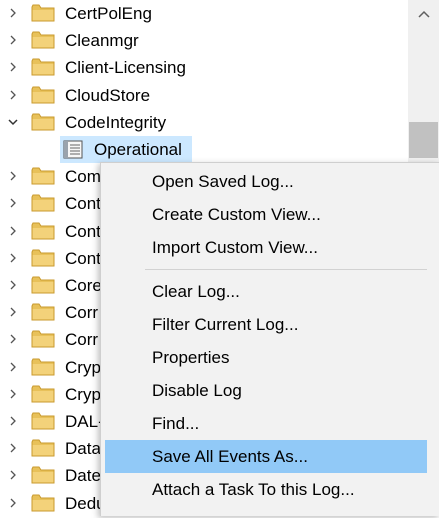 The width and height of the screenshot is (439, 518). I want to click on tree-item-label: Data, so click(83, 449).